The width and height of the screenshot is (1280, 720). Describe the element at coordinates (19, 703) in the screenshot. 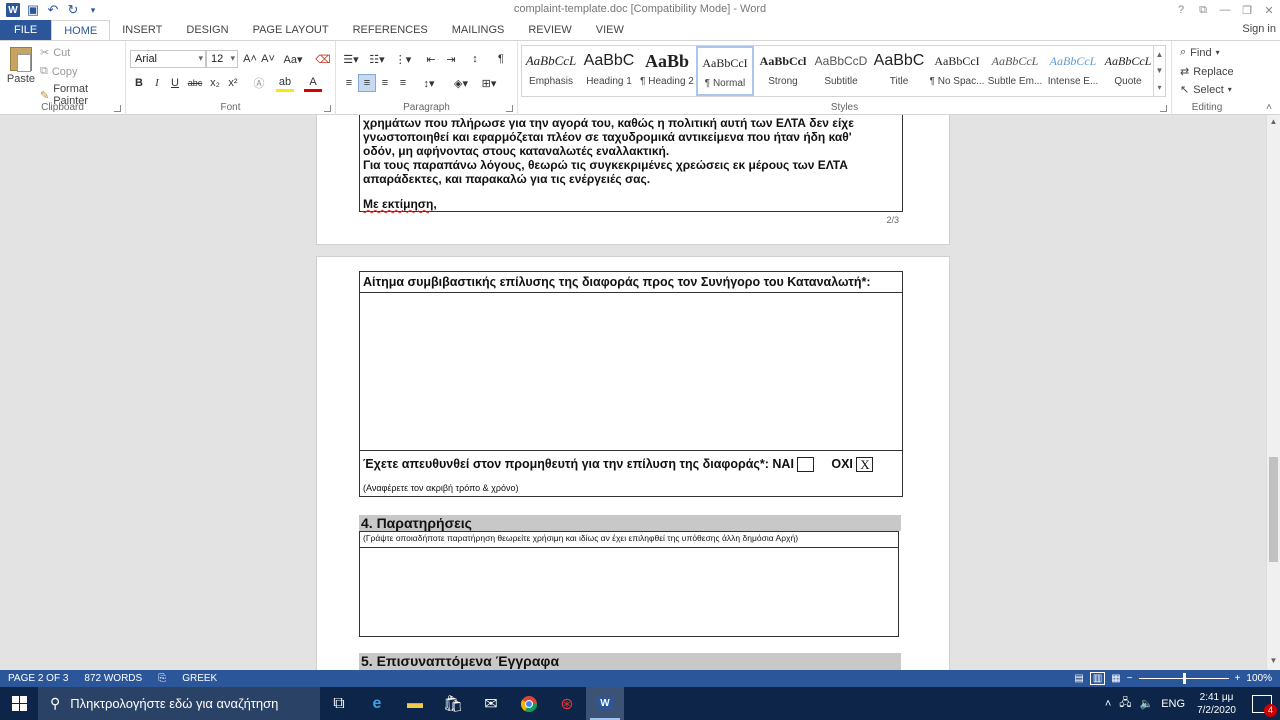

I see `start-button` at that location.